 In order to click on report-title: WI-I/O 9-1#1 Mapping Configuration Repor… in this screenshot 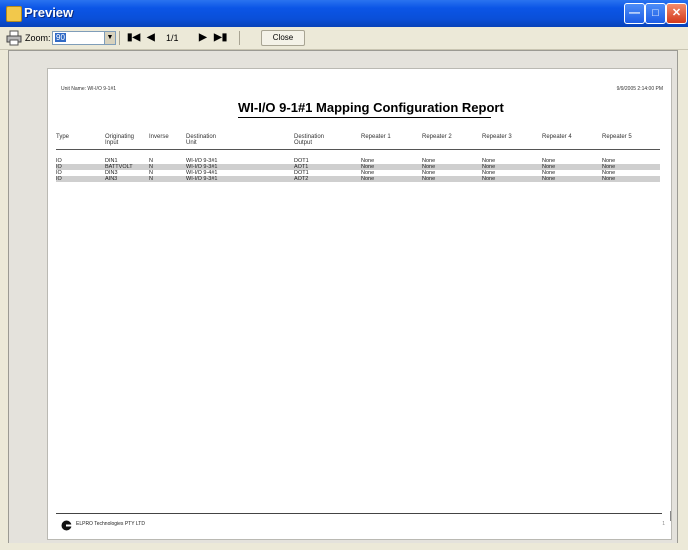, I will do `click(371, 107)`.